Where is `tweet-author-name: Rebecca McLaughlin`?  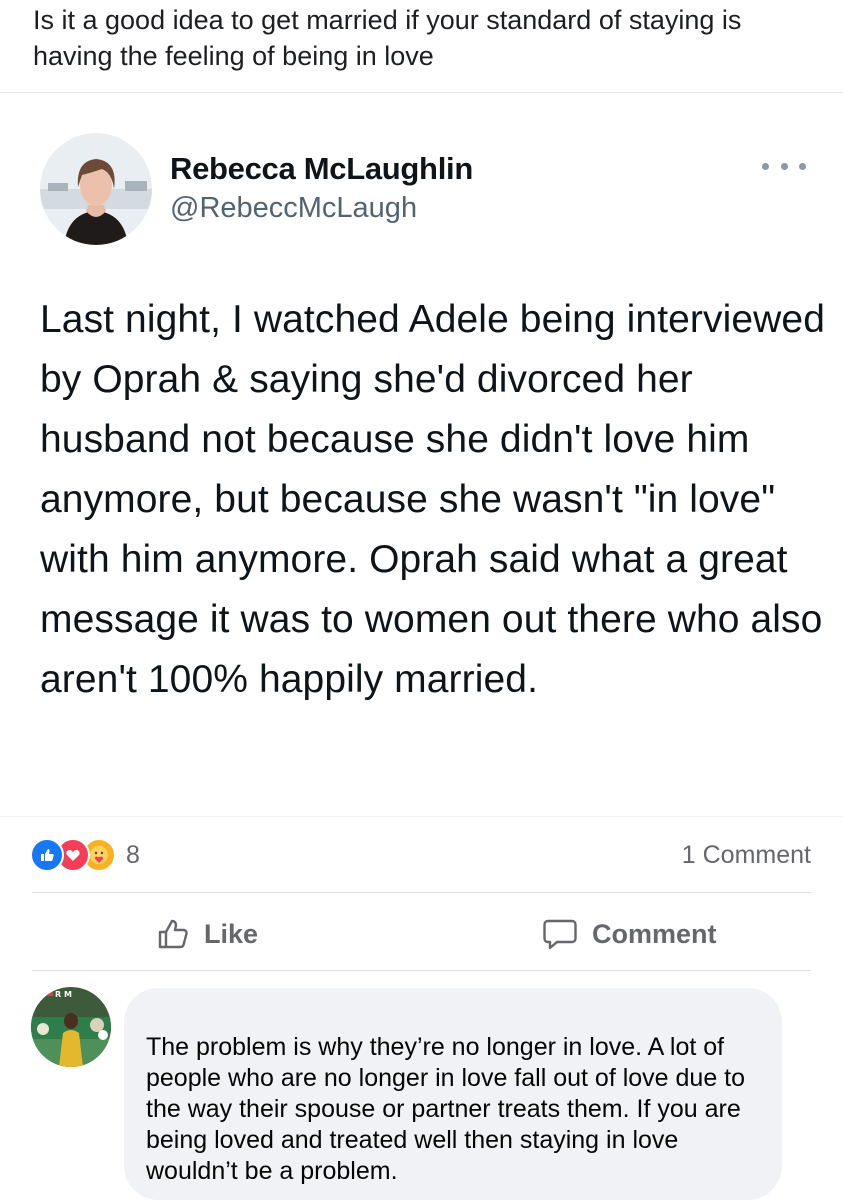 tweet-author-name: Rebecca McLaughlin is located at coordinates (321, 168).